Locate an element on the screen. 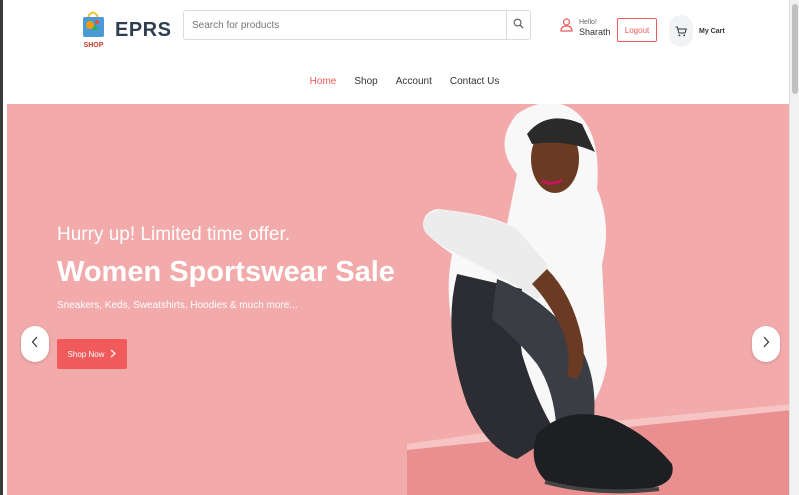  user-icon is located at coordinates (566, 27).